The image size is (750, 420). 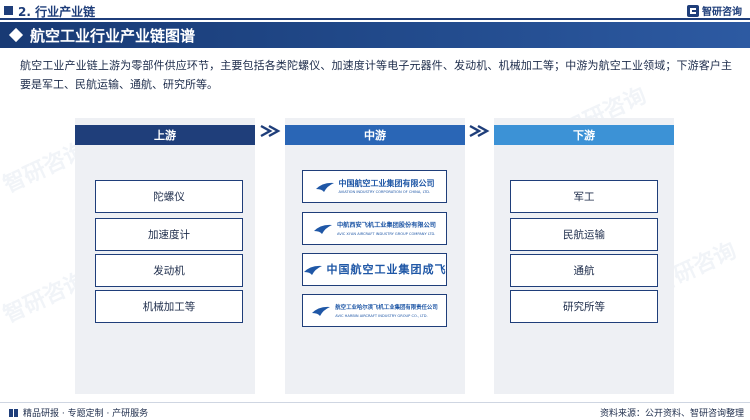 What do you see at coordinates (386, 225) in the screenshot?
I see `company-name-cn: 中航西安飞机工业集团股份有限公司` at bounding box center [386, 225].